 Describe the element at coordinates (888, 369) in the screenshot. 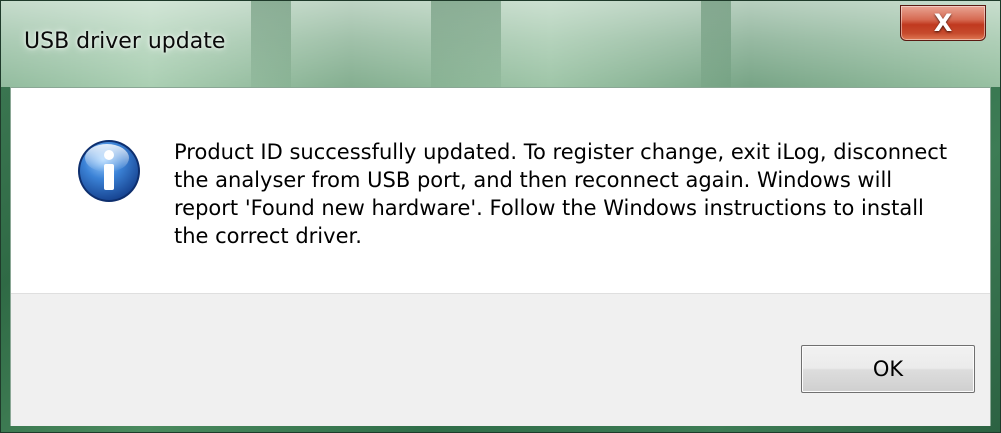

I see `ok-button: OK` at that location.